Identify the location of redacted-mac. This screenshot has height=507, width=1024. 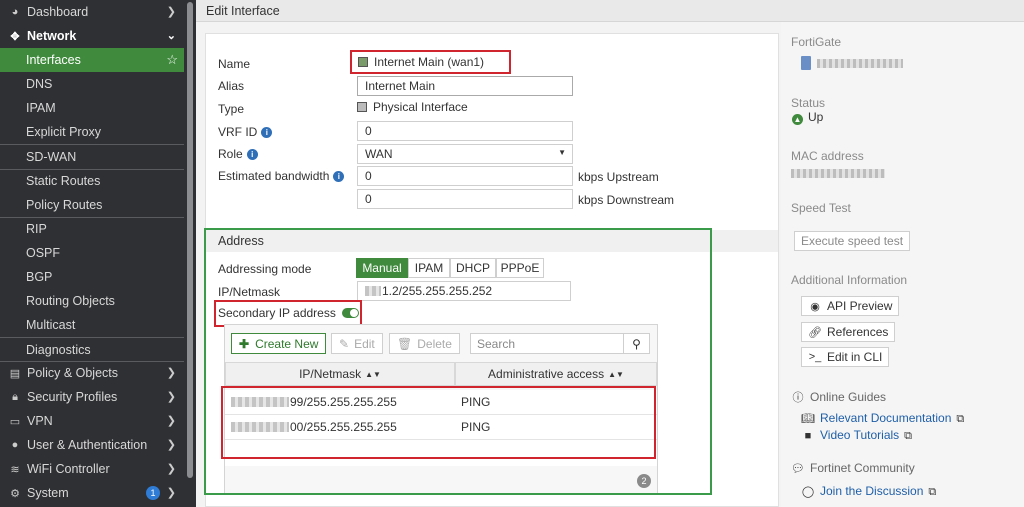
(838, 173).